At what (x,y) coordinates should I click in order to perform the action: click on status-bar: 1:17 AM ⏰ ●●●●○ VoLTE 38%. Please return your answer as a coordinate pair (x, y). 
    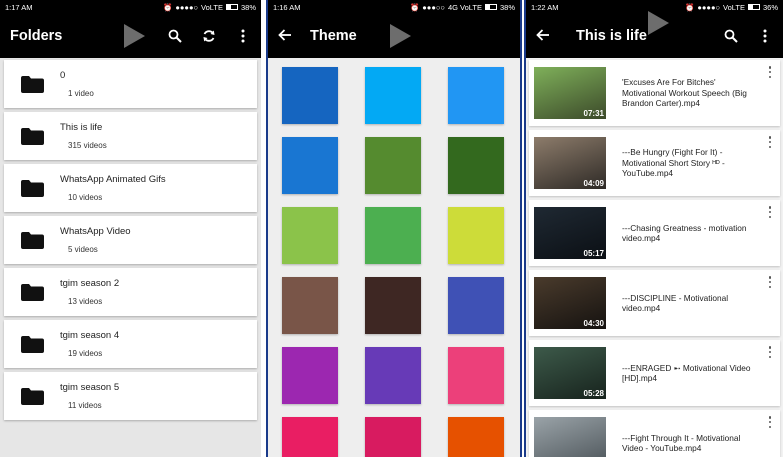
    Looking at the image, I should click on (130, 7).